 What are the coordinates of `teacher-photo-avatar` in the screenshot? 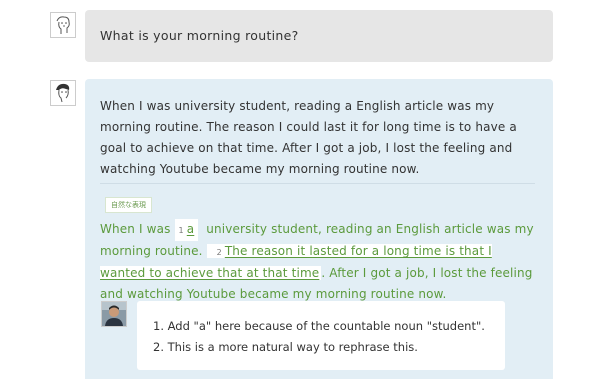 It's located at (114, 314).